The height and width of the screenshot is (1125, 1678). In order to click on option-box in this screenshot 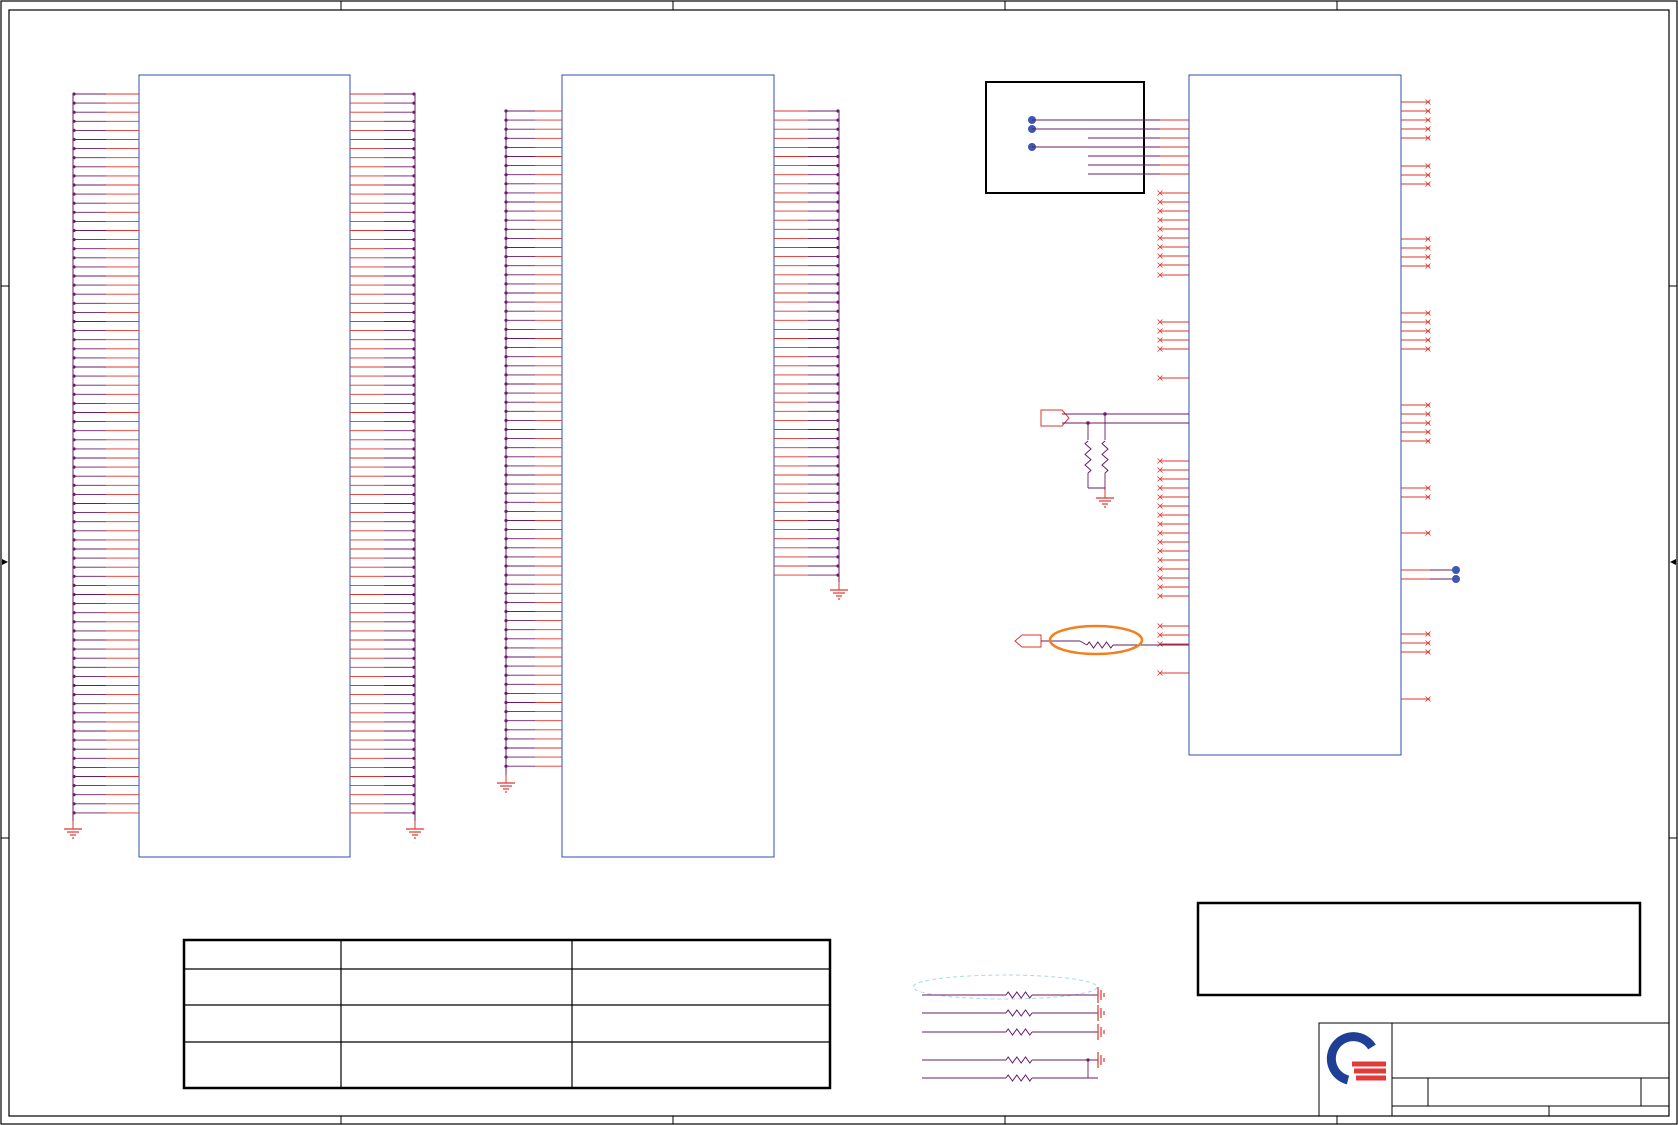, I will do `click(1065, 137)`.